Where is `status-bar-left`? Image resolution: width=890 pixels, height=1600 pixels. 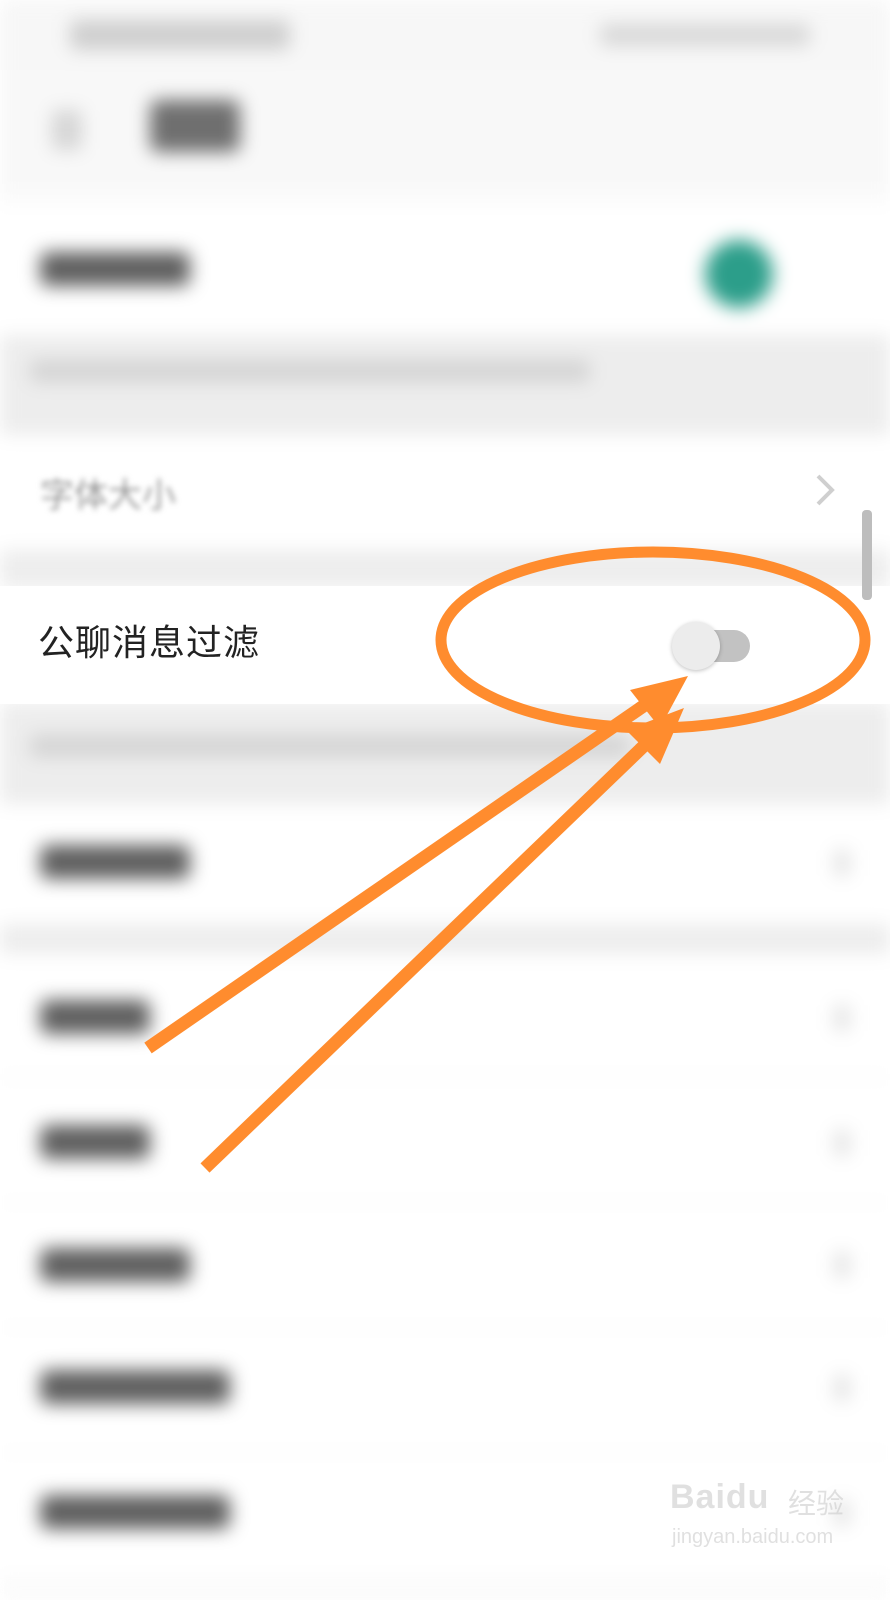
status-bar-left is located at coordinates (180, 35).